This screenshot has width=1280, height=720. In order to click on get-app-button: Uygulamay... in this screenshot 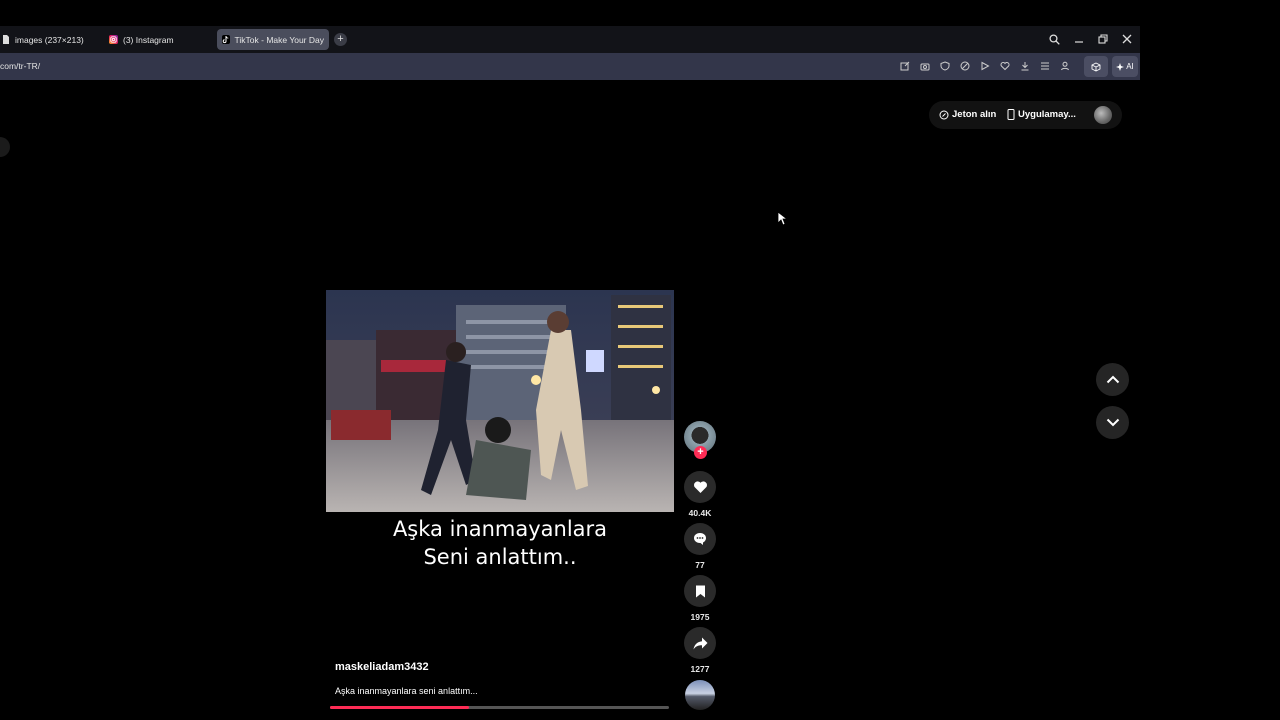, I will do `click(1041, 114)`.